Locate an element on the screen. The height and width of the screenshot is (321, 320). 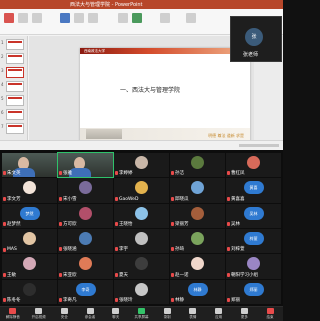
participant-tile: 朱文英 is located at coordinates (29, 165).